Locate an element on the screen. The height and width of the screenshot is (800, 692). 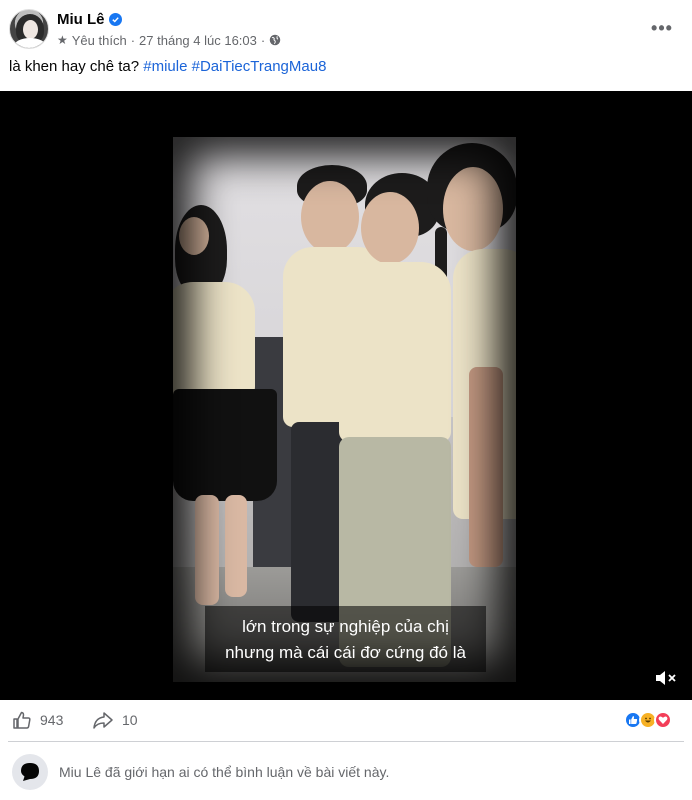
subtitle-line-2: nhưng mà cái cái đơ cứng đó là is located at coordinates (345, 652).